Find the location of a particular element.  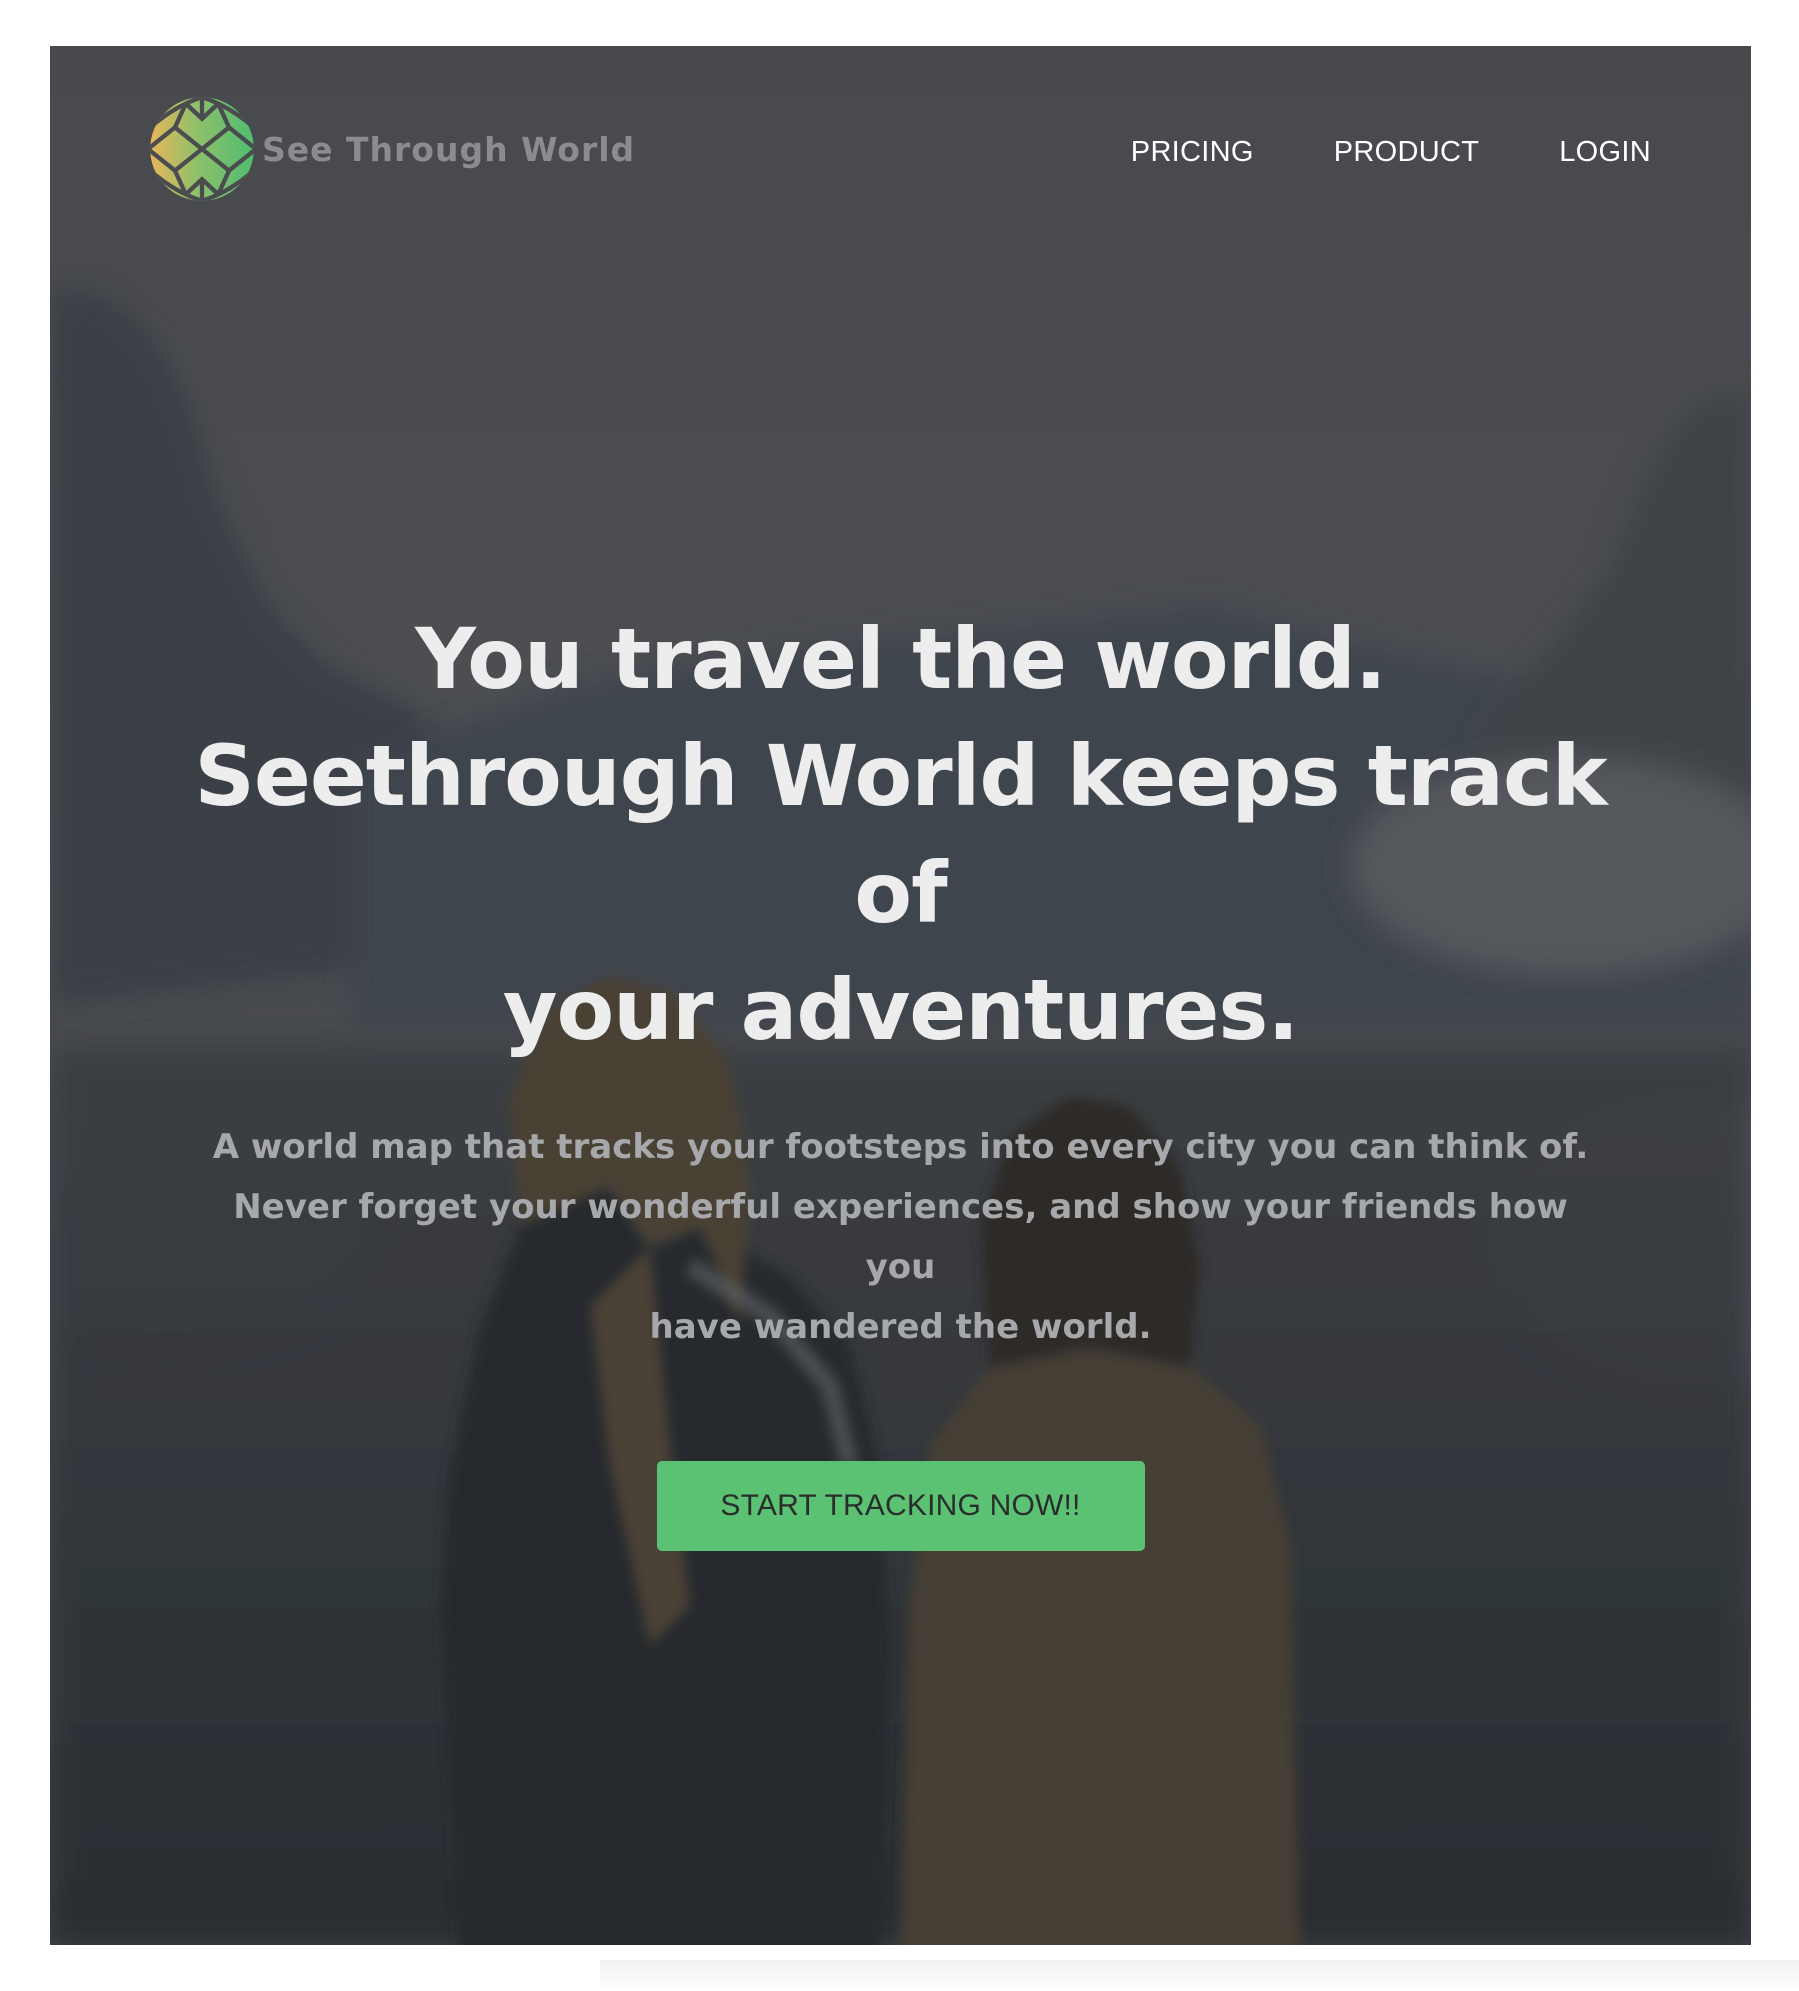

brand-name: See Through World is located at coordinates (449, 149).